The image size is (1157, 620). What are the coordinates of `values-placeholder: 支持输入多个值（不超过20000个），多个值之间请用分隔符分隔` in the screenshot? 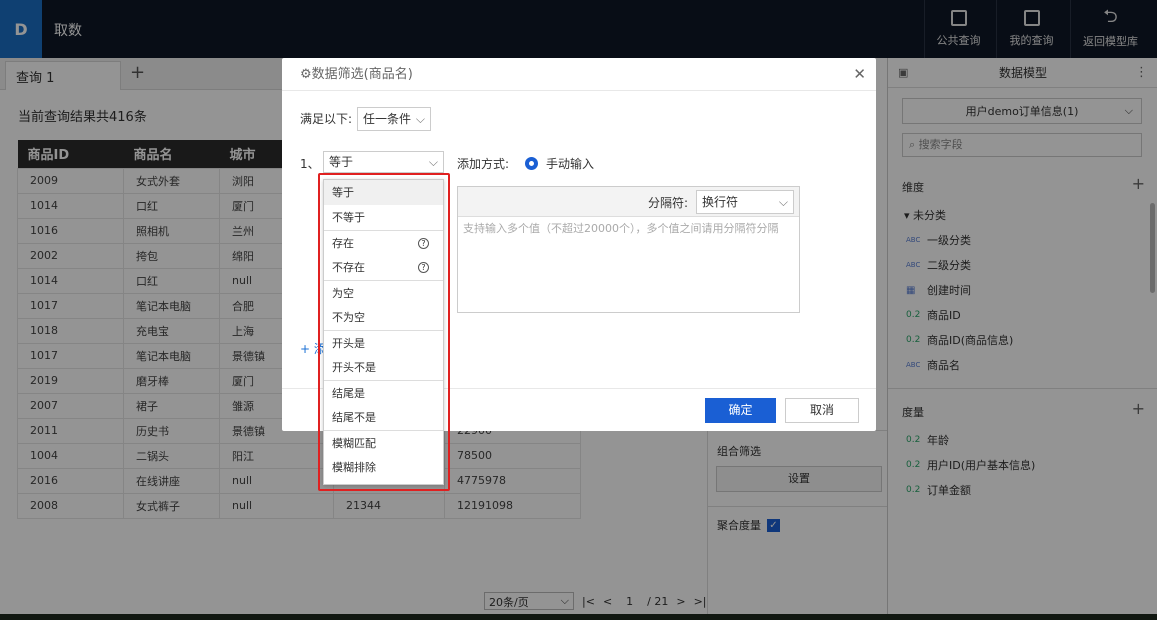 It's located at (621, 228).